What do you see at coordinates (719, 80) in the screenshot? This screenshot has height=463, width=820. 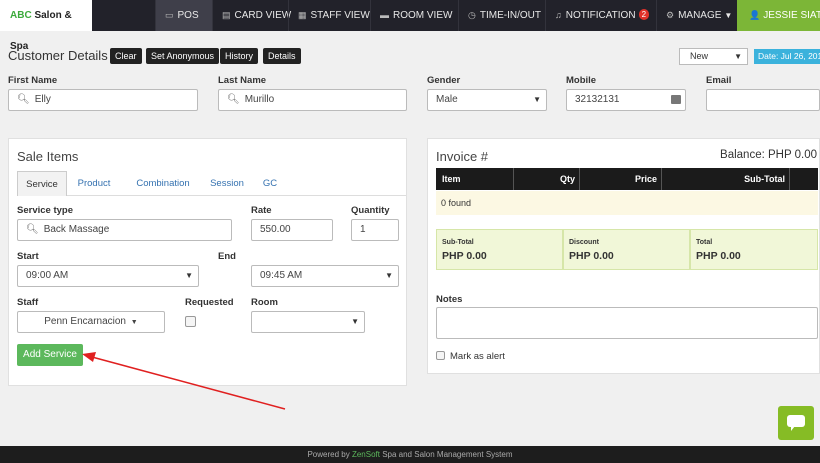 I see `email-label: Email` at bounding box center [719, 80].